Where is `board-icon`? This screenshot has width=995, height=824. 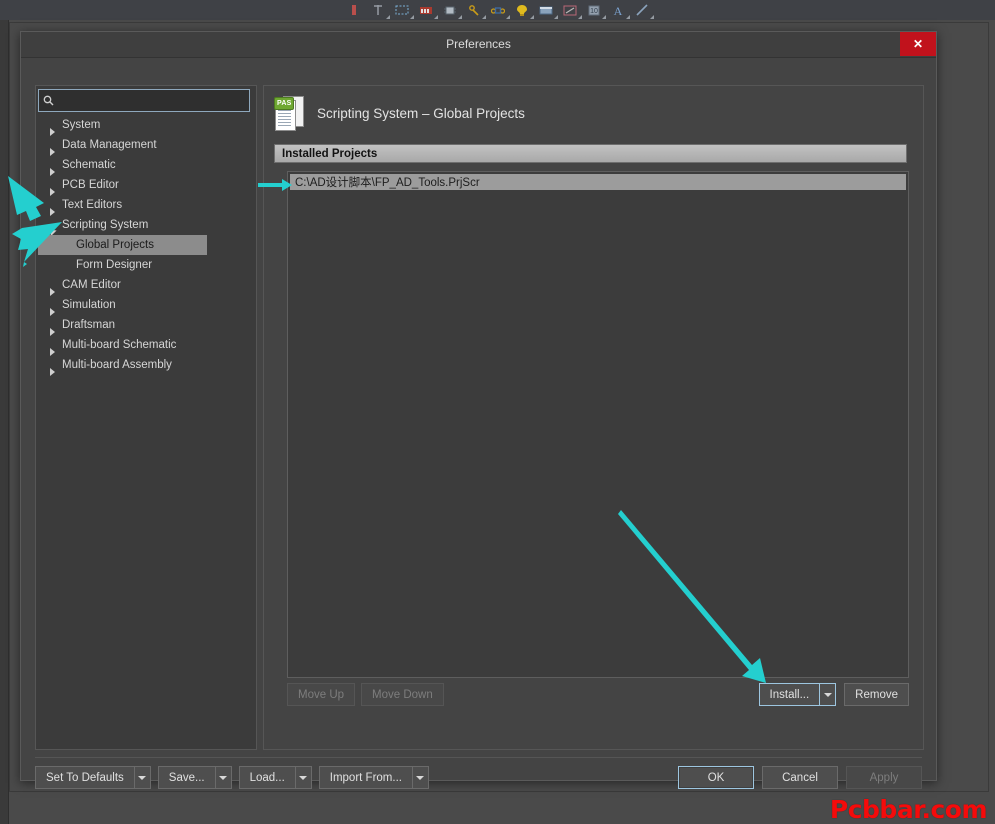 board-icon is located at coordinates (428, 11).